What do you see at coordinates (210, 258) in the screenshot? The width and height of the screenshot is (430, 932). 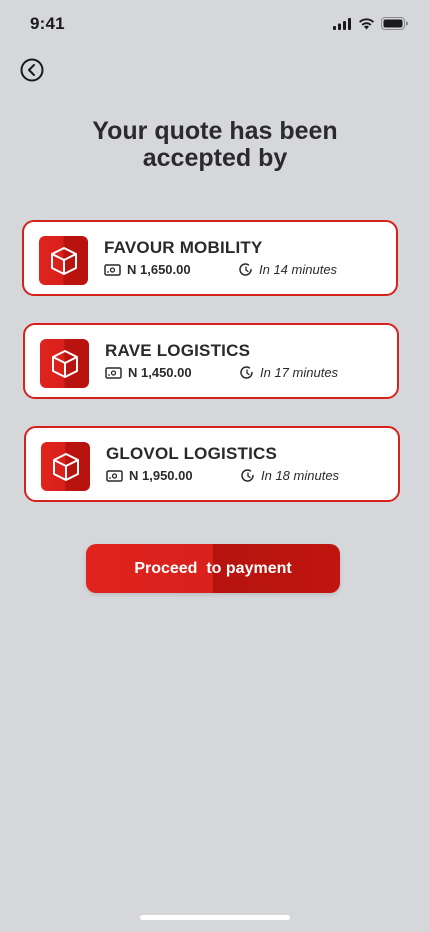 I see `quote-card-favour-mobility: FAVOUR MOBILITY N 1,650.00 In 14 minutes` at bounding box center [210, 258].